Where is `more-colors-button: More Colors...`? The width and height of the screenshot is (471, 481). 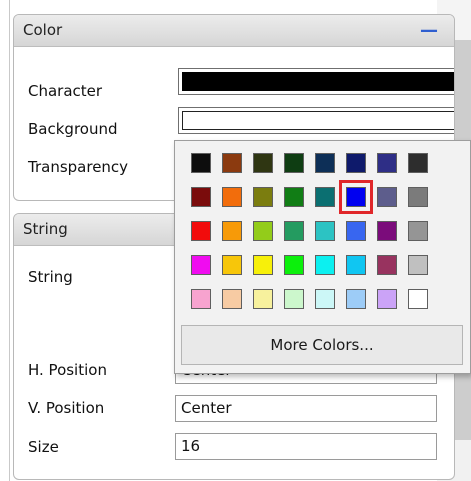 more-colors-button: More Colors... is located at coordinates (322, 345).